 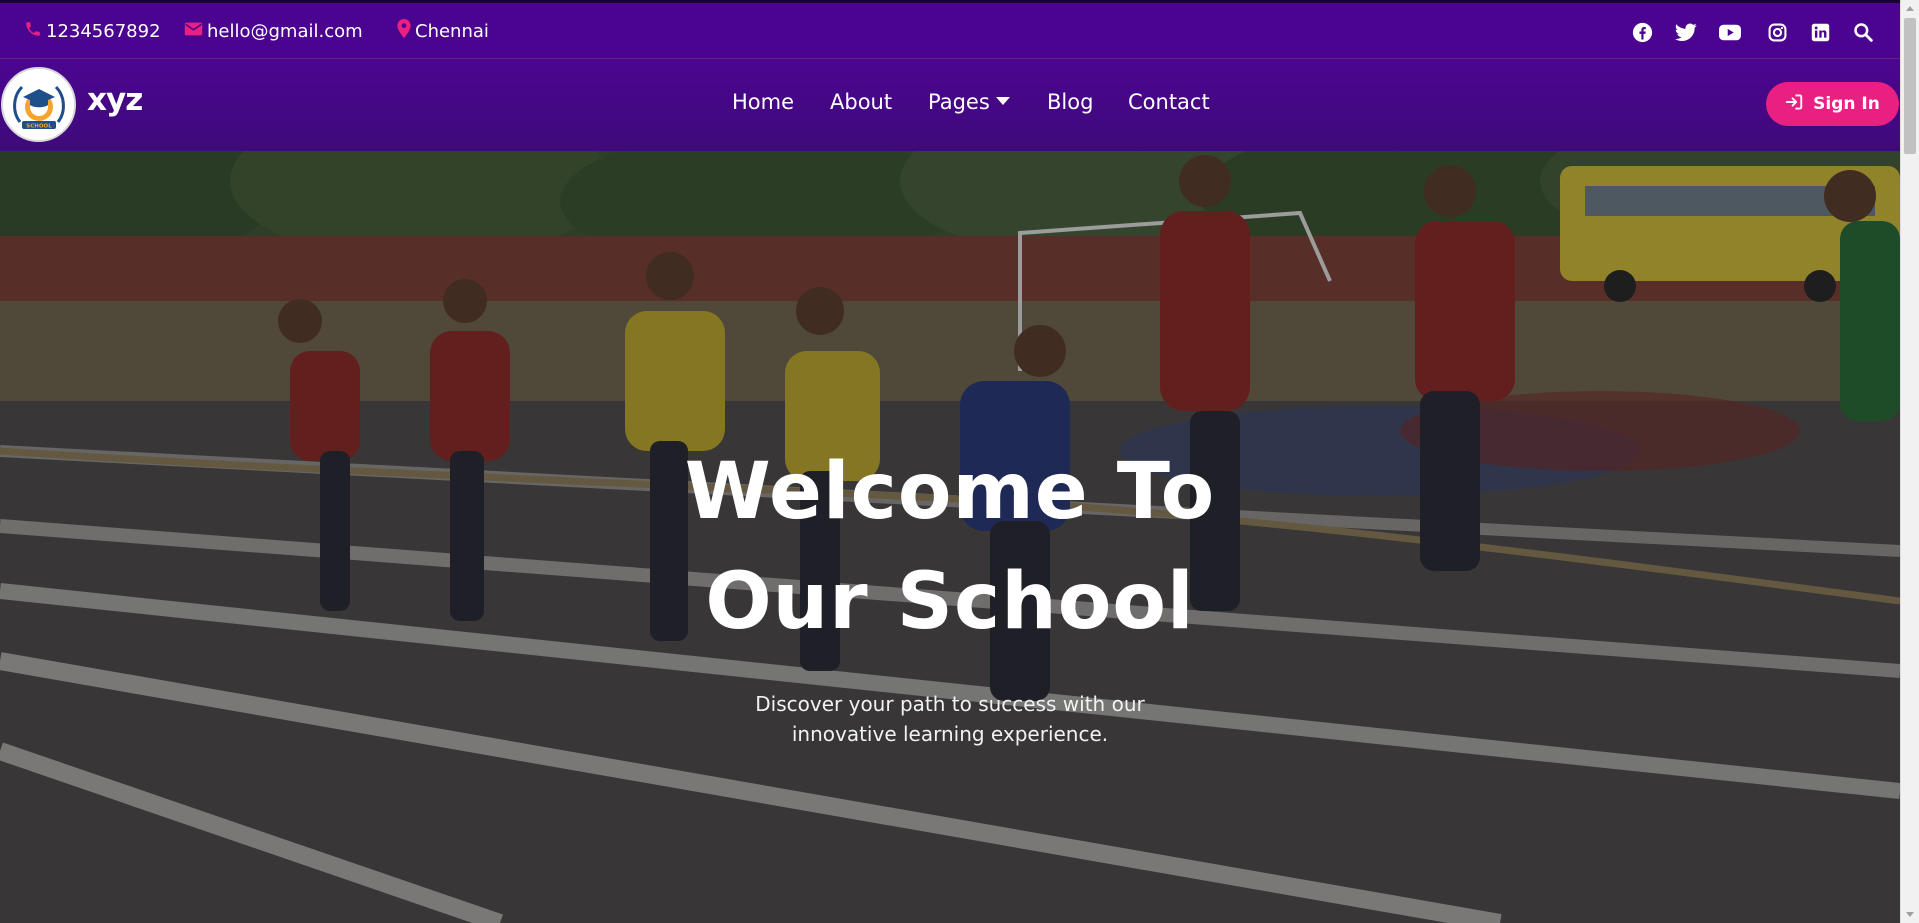 I want to click on sign-in-icon, so click(x=1794, y=104).